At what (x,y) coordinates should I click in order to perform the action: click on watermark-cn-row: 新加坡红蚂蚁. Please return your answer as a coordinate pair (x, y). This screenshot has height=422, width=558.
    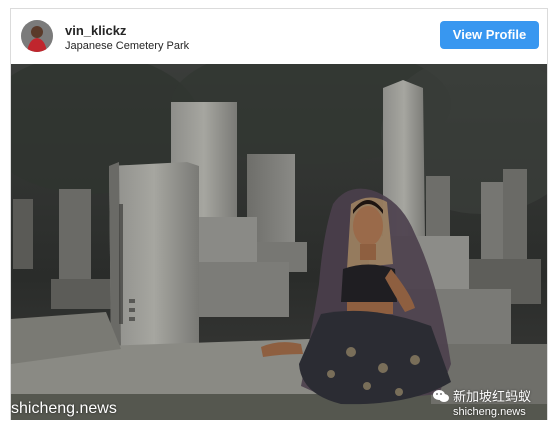
    Looking at the image, I should click on (481, 395).